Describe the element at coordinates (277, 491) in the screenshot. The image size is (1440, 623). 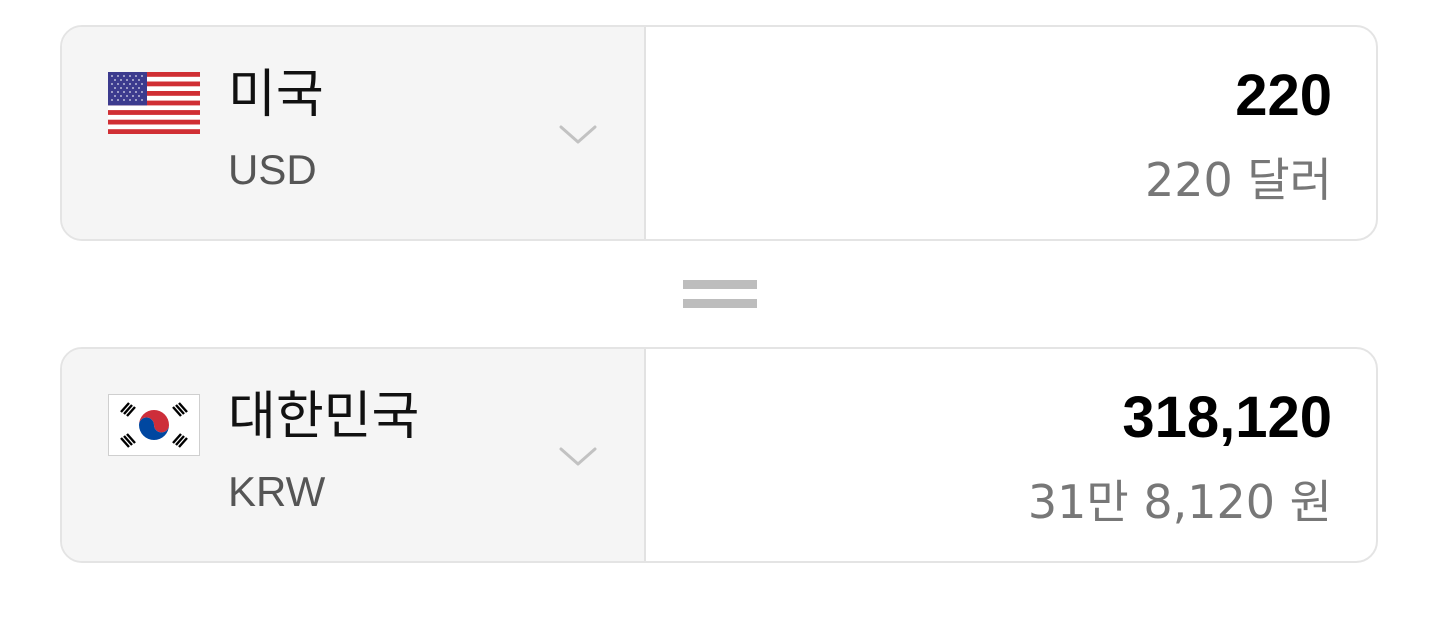
I see `to-currency-code: KRW` at that location.